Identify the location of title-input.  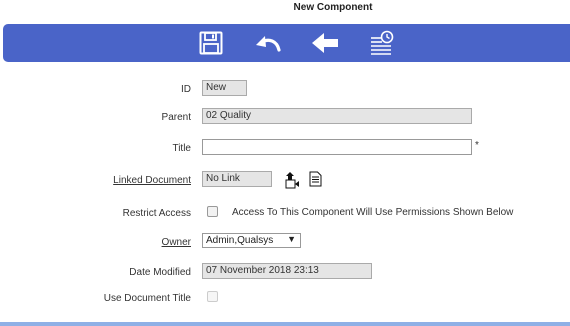
(337, 147).